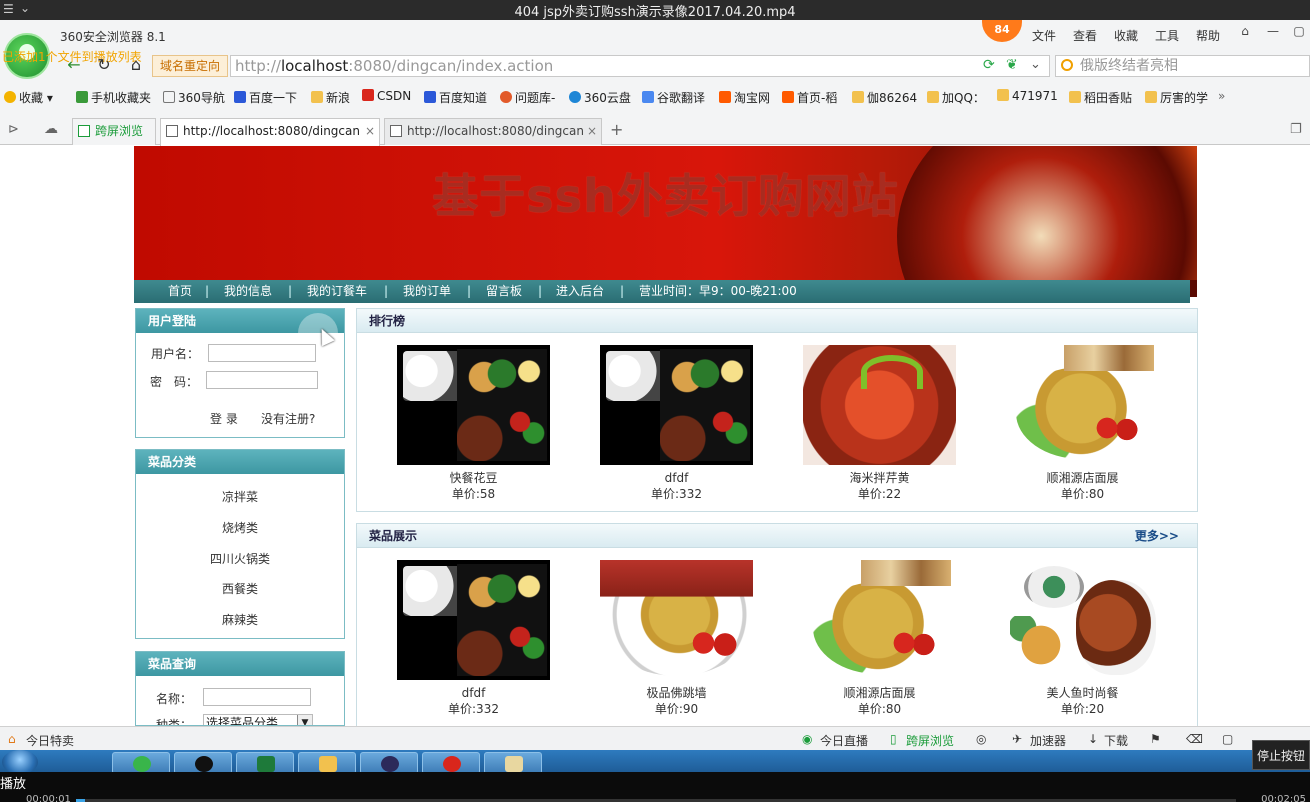  What do you see at coordinates (50, 740) in the screenshot?
I see `status-today-deals: 今日特卖` at bounding box center [50, 740].